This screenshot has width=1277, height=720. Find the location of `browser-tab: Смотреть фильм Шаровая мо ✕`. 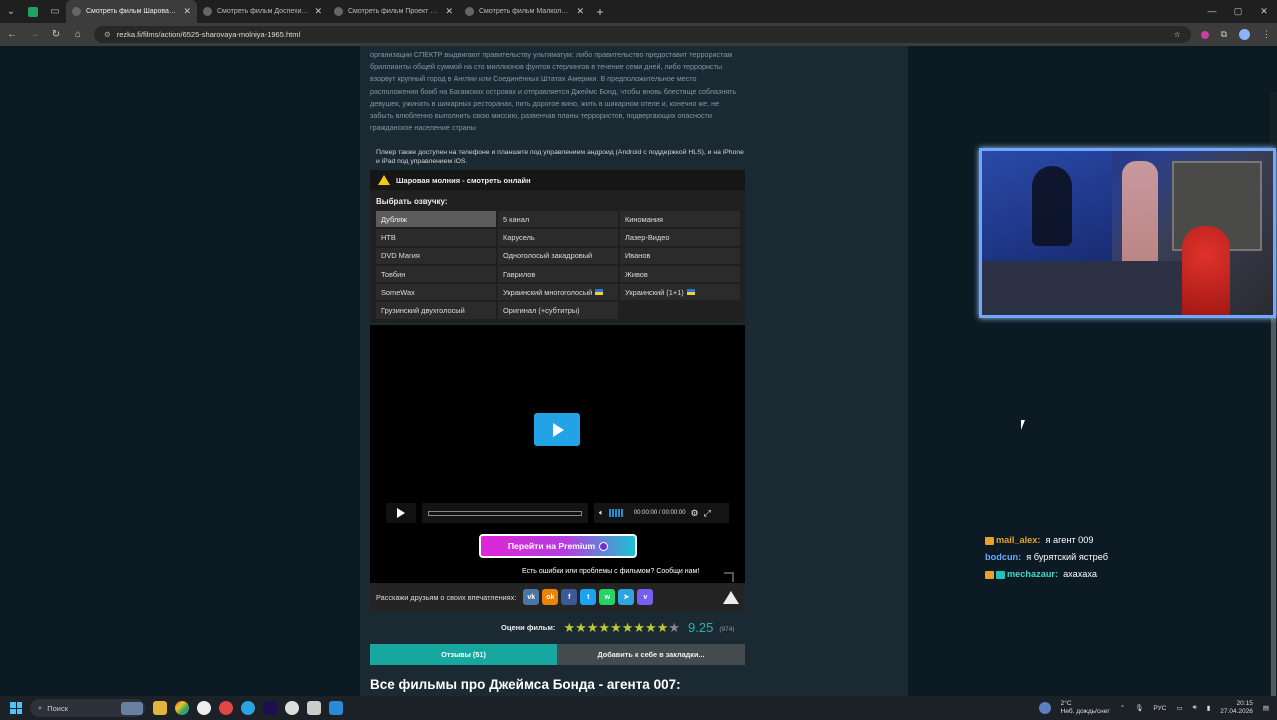

browser-tab: Смотреть фильм Шаровая мо ✕ is located at coordinates (131, 11).